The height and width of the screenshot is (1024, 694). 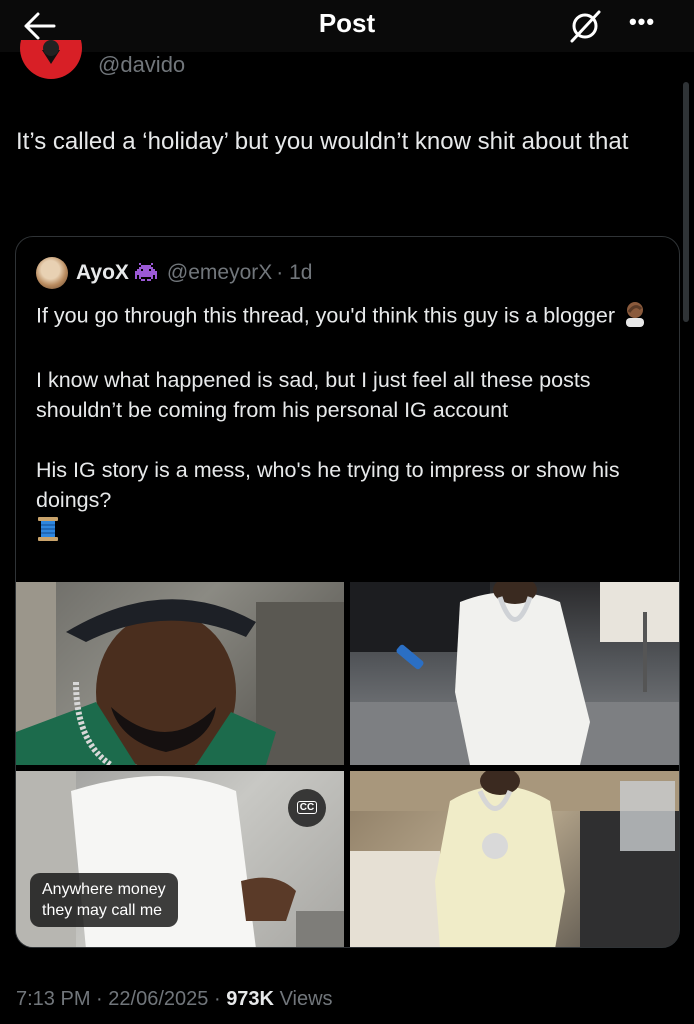 I want to click on more-horizontal-icon: •••, so click(x=642, y=24).